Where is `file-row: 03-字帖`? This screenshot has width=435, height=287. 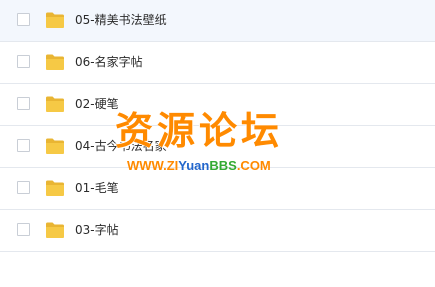
file-row: 03-字帖 is located at coordinates (217, 231).